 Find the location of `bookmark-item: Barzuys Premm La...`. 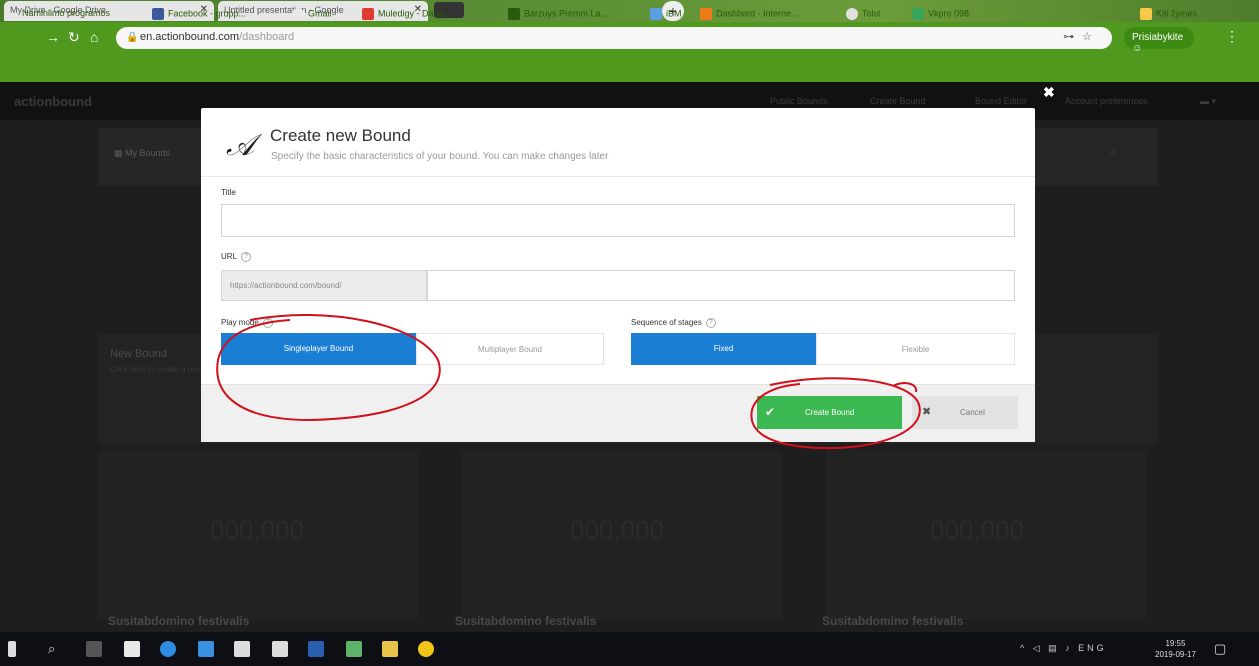

bookmark-item: Barzuys Premm La... is located at coordinates (558, 15).